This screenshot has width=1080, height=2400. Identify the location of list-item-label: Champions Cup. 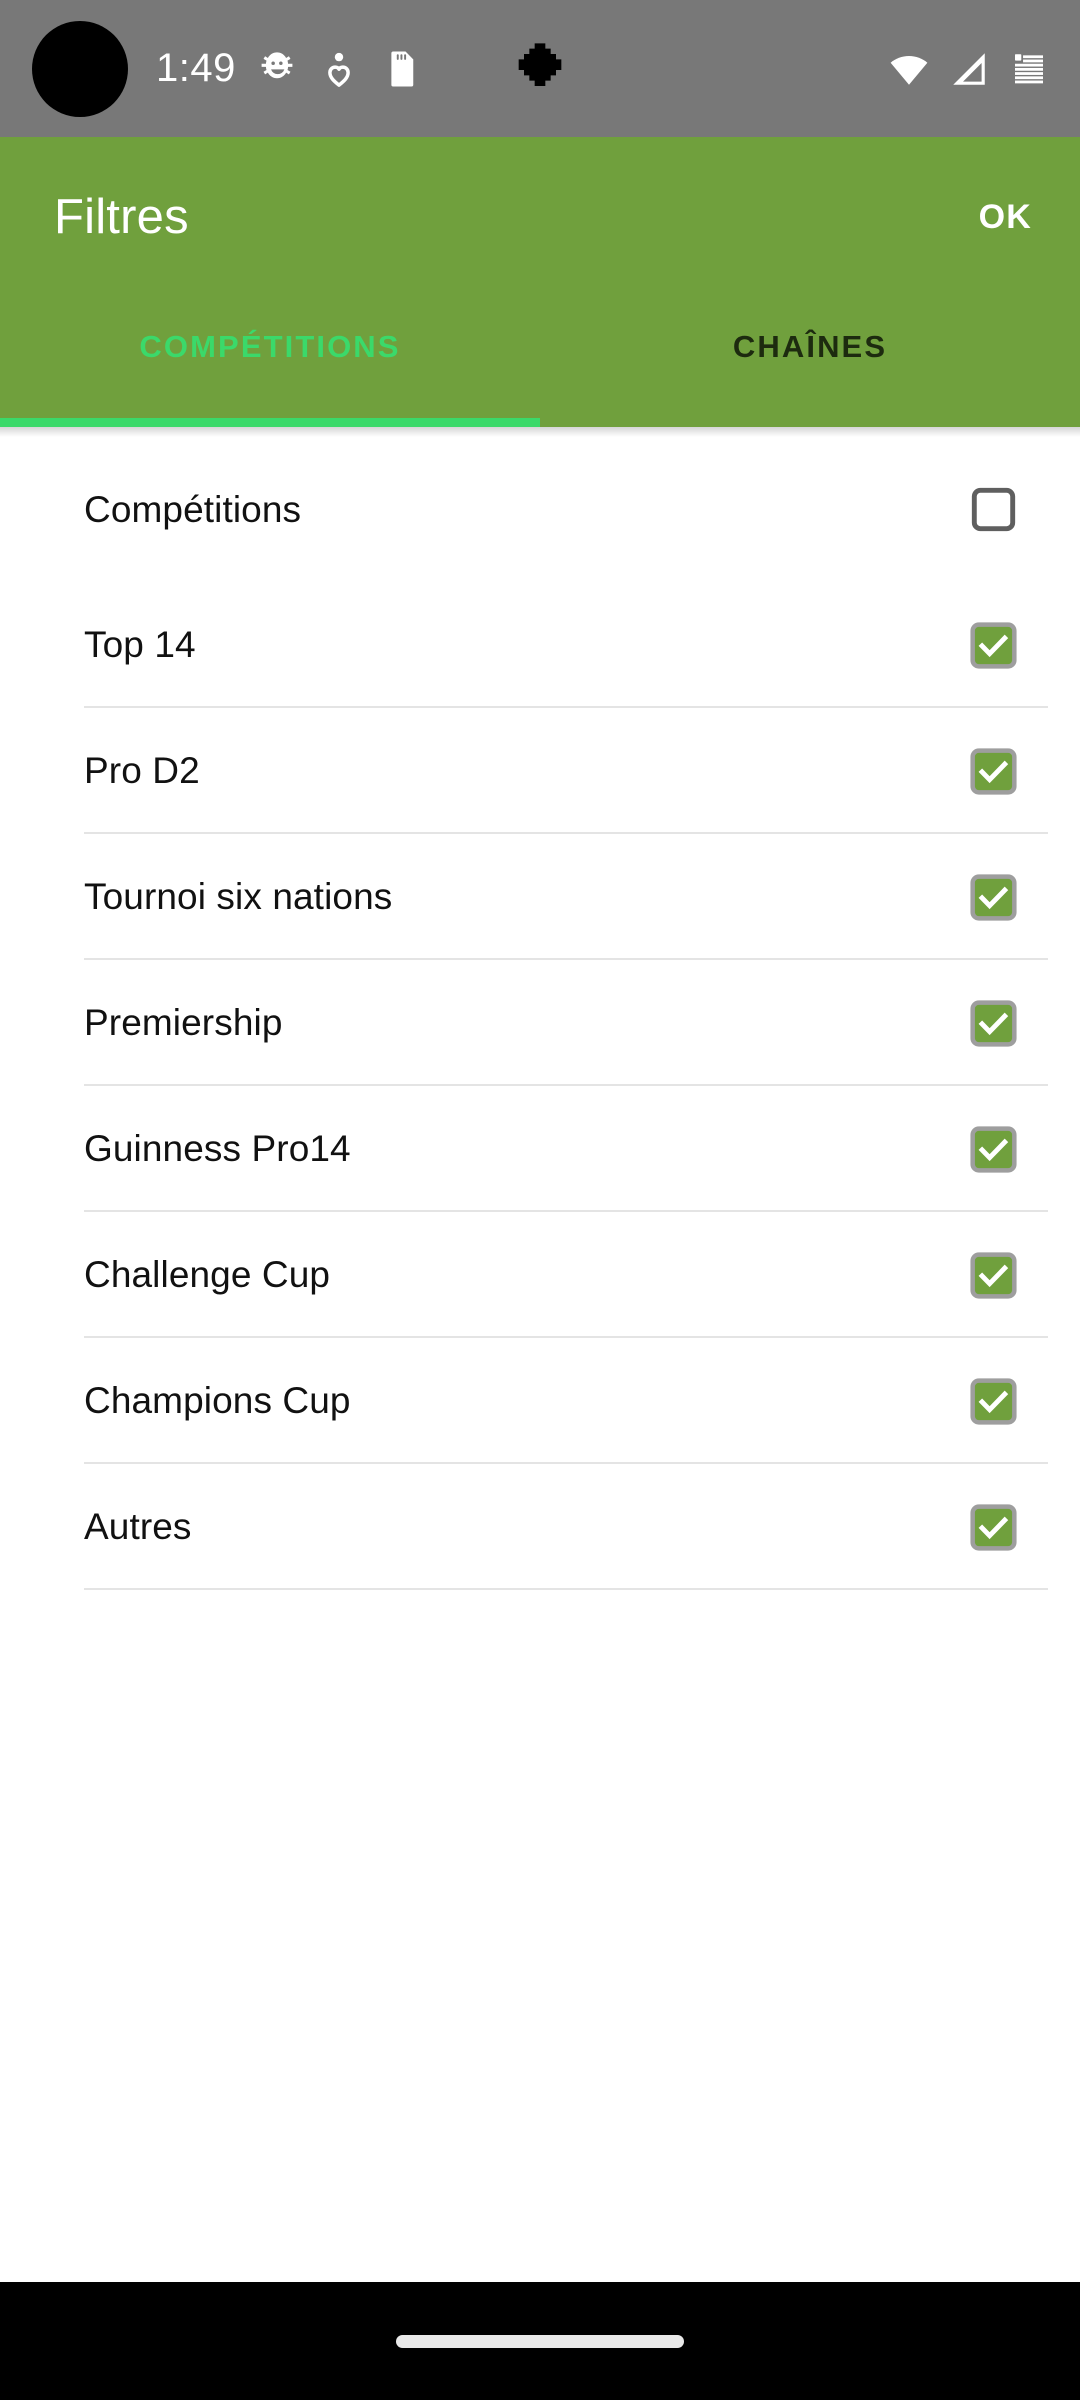
(217, 1400).